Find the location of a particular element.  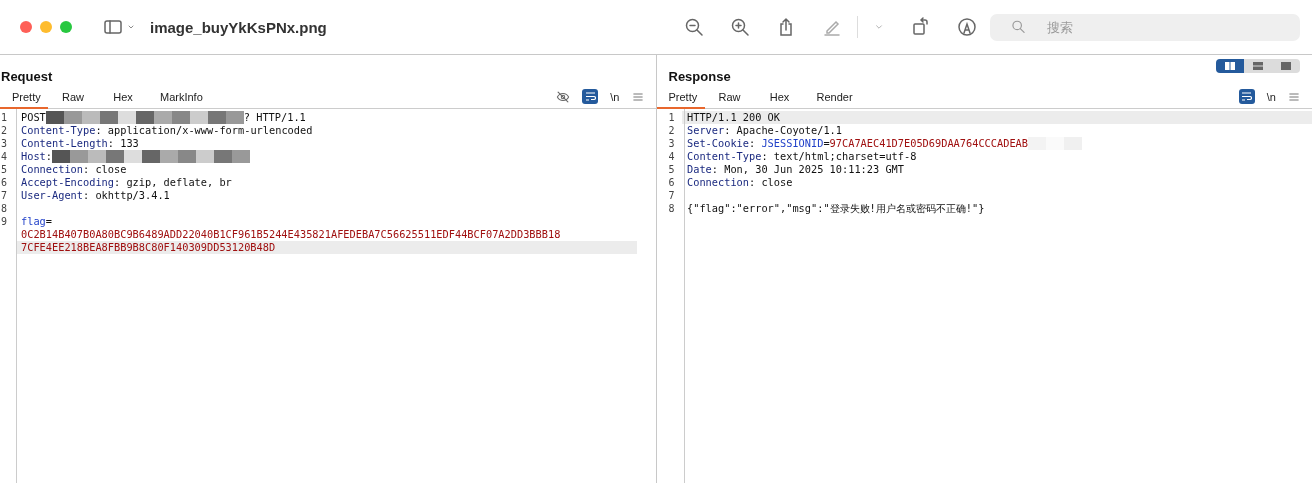

zoom-out-icon is located at coordinates (694, 27).